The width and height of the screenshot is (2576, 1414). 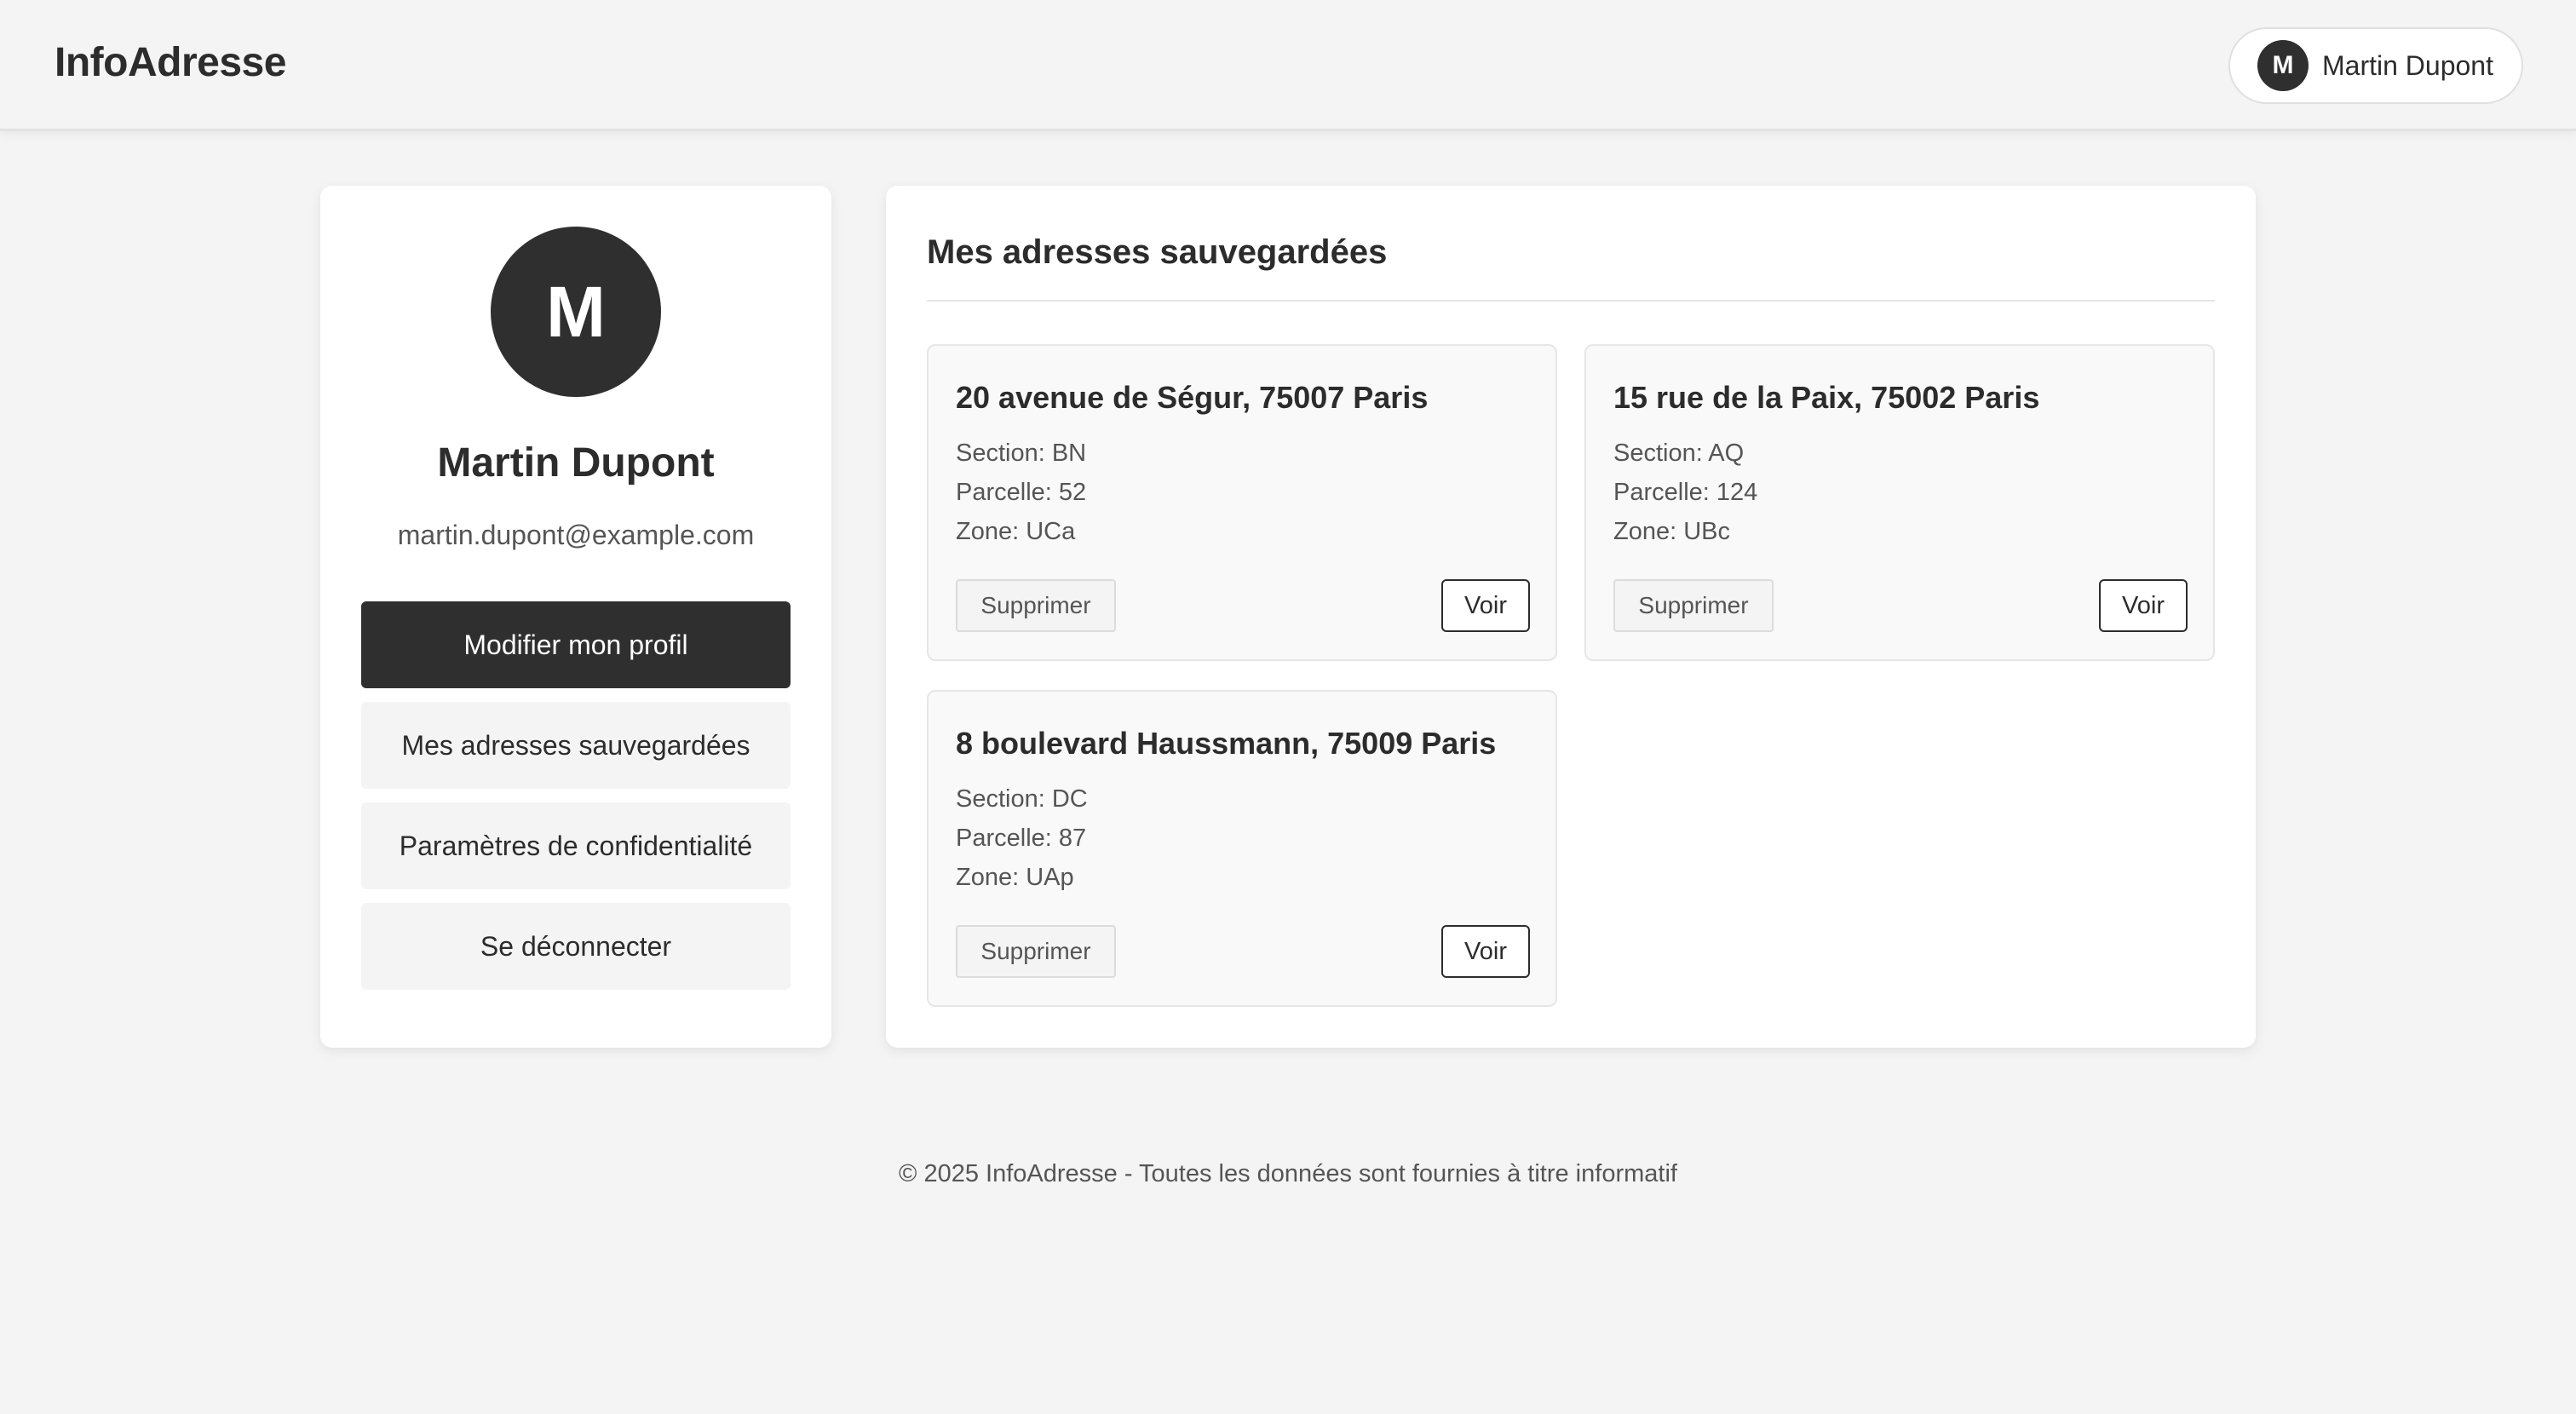 I want to click on address-title: 8 boulevard Haussmann, 75009 Paris, so click(x=1226, y=743).